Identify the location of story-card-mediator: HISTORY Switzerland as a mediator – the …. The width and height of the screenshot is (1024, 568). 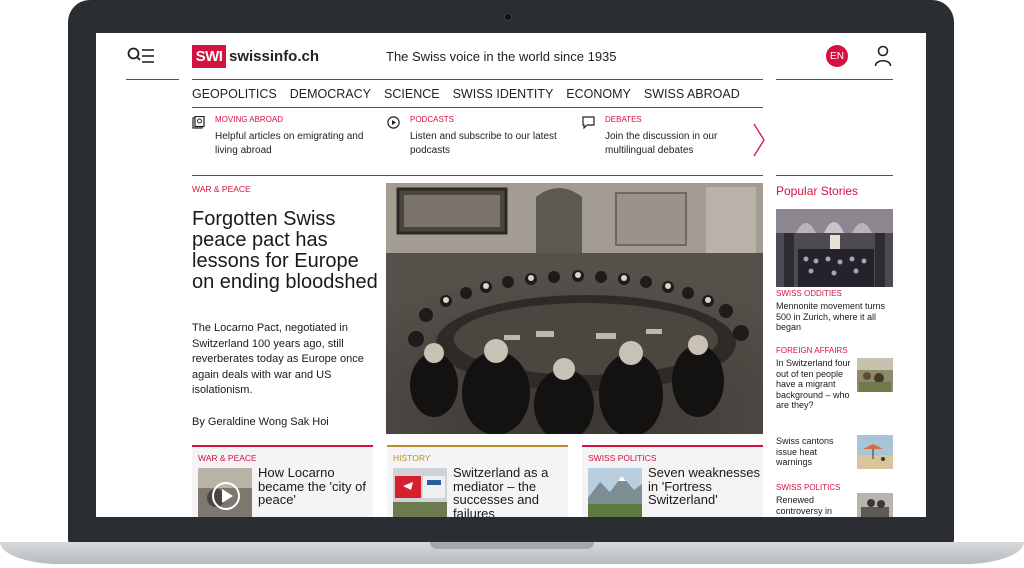
(477, 481).